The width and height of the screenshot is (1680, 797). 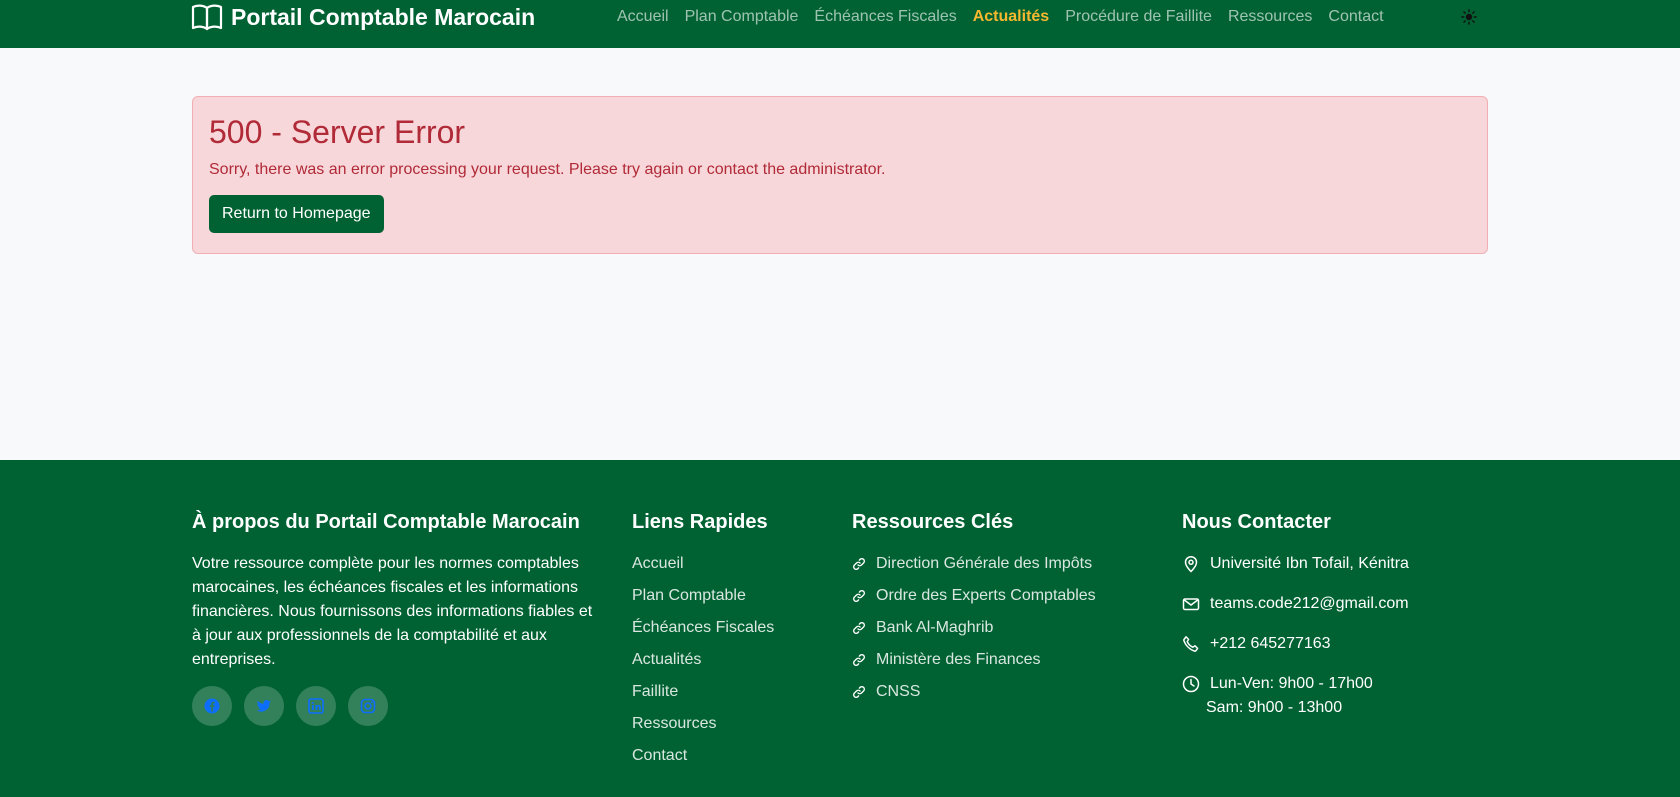 I want to click on resource-link-finances: Ministère des Finances, so click(x=958, y=660).